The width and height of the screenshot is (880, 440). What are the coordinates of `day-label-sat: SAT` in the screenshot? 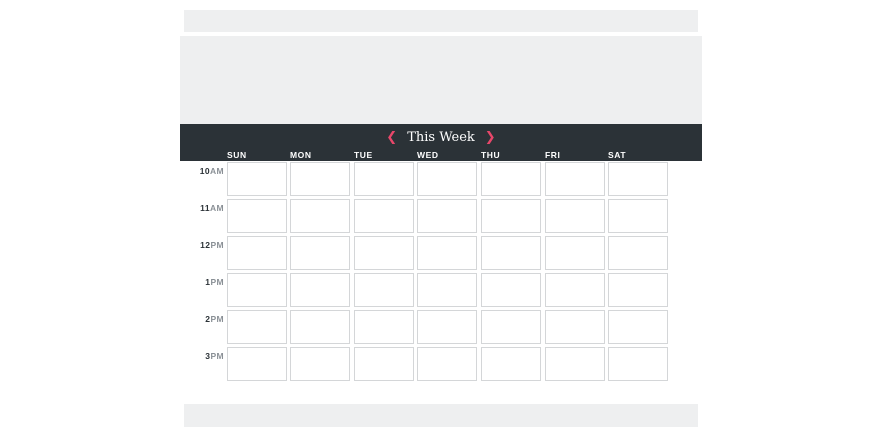 It's located at (617, 155).